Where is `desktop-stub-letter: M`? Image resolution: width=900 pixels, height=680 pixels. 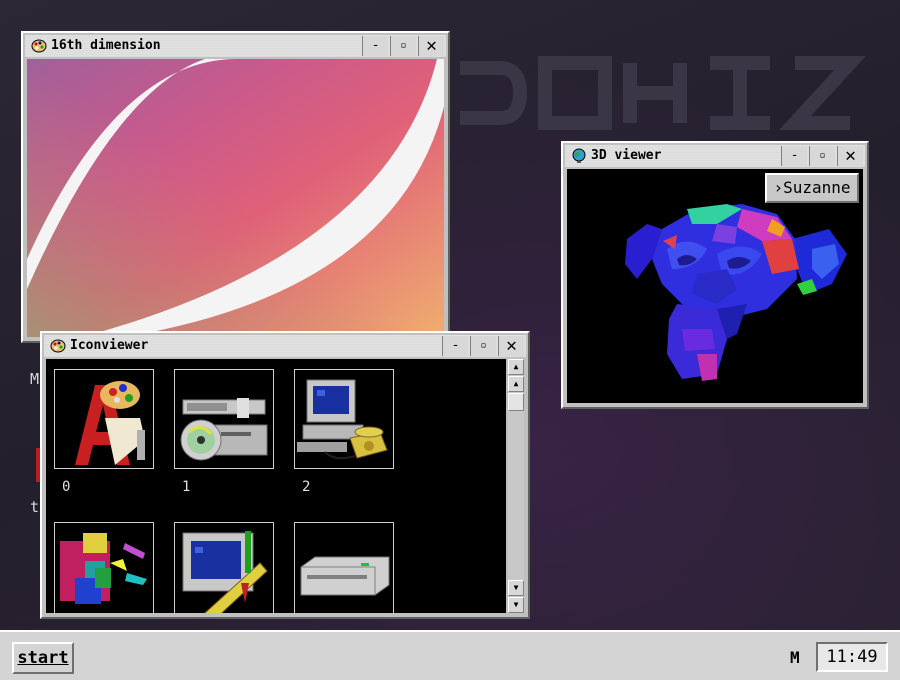 desktop-stub-letter: M is located at coordinates (35, 379).